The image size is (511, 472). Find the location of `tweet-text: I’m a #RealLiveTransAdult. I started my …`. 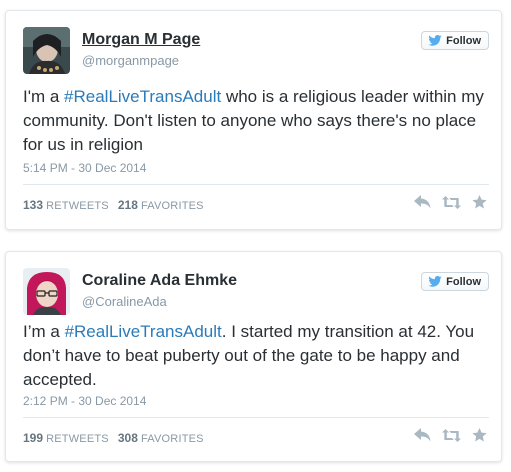

tweet-text: I’m a #RealLiveTransAdult. I started my … is located at coordinates (258, 356).